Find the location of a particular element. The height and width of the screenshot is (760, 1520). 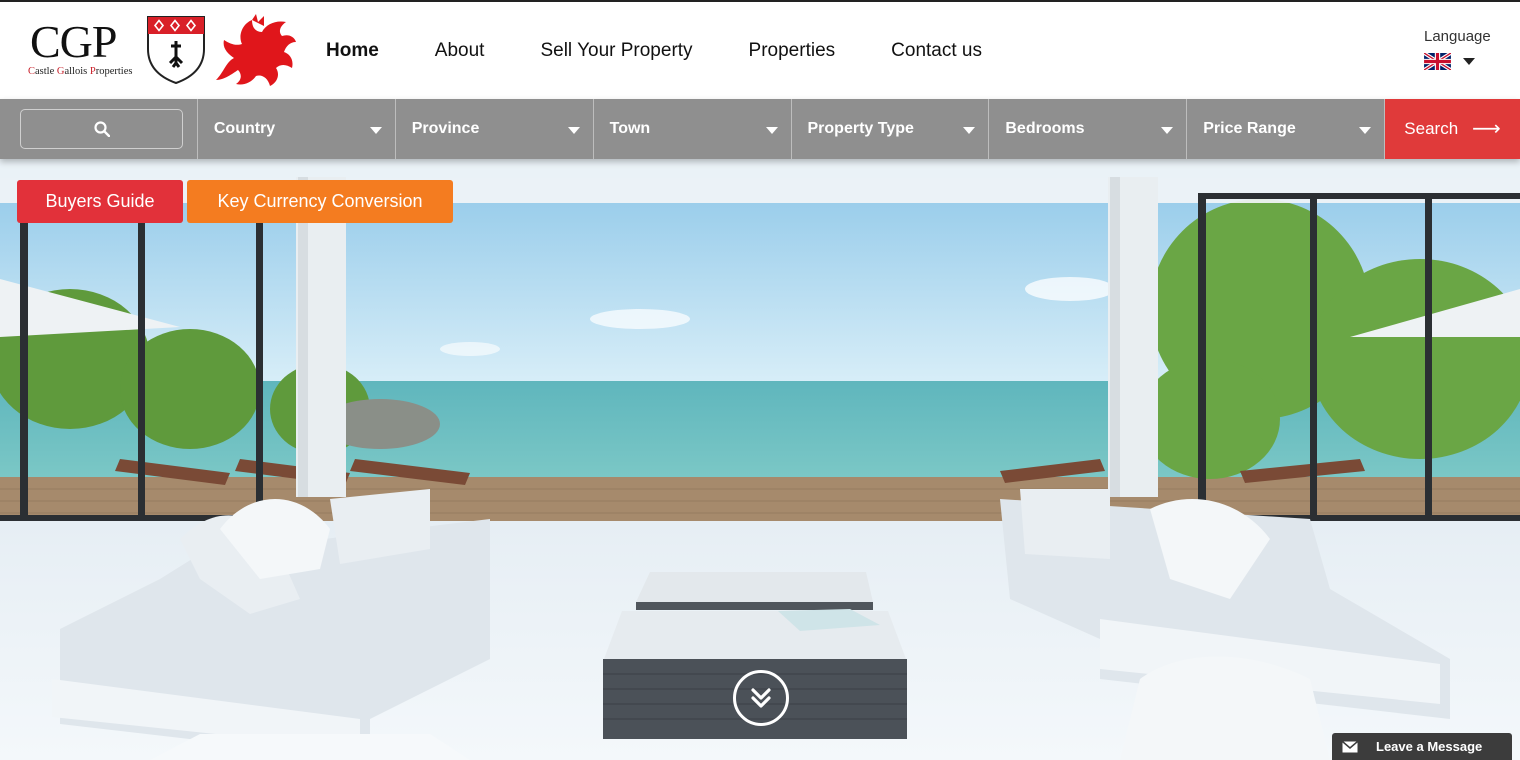

property-type-dropdown: Property Type is located at coordinates (891, 129).